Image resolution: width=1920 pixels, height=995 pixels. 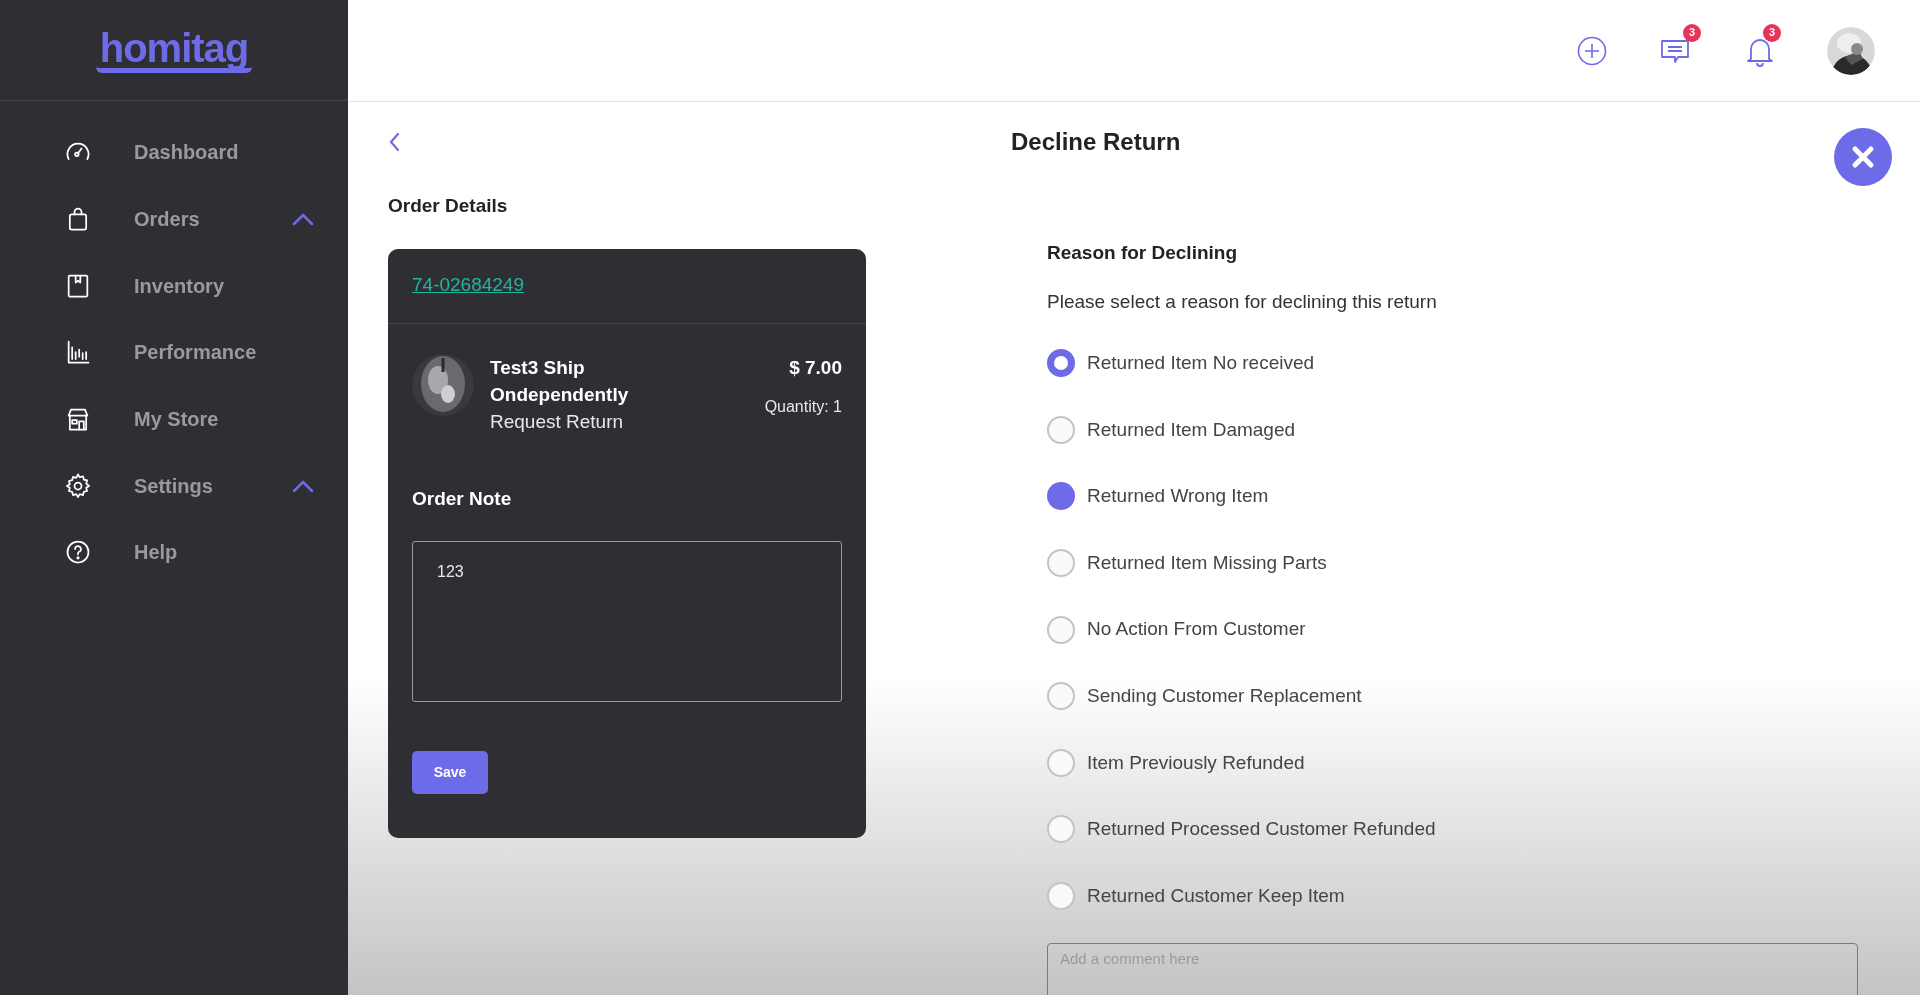 What do you see at coordinates (1176, 763) in the screenshot?
I see `reason-option: Item Previously Refunded` at bounding box center [1176, 763].